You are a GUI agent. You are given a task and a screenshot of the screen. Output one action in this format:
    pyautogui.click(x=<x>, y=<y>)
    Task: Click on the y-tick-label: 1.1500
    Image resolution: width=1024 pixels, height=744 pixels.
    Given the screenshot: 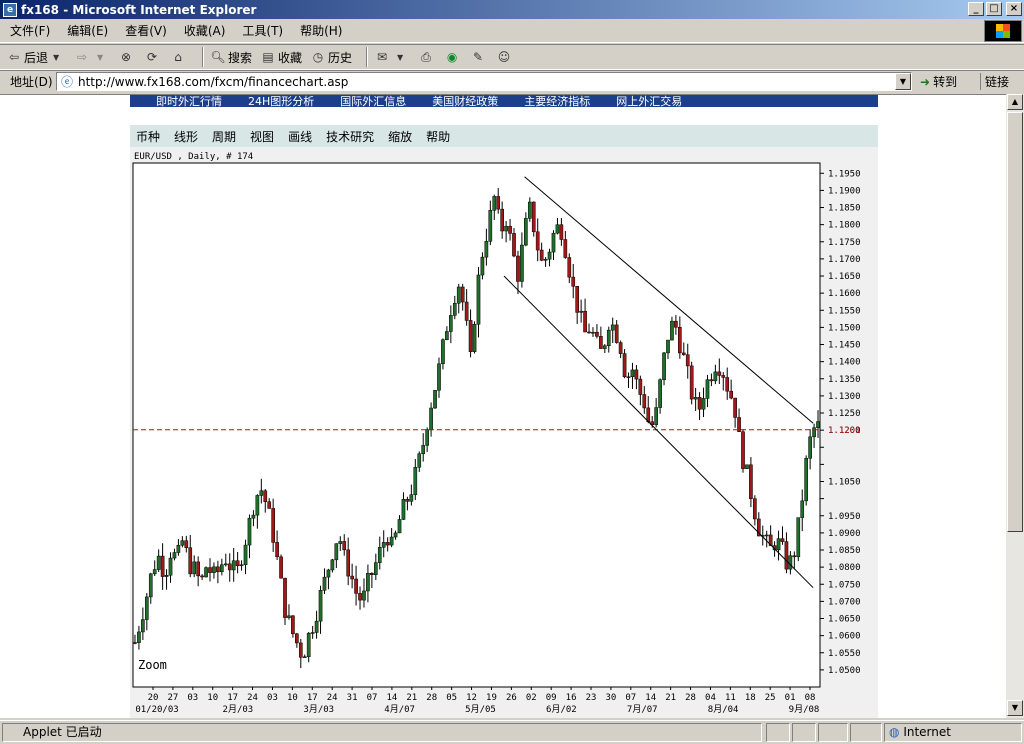 What is the action you would take?
    pyautogui.click(x=844, y=328)
    